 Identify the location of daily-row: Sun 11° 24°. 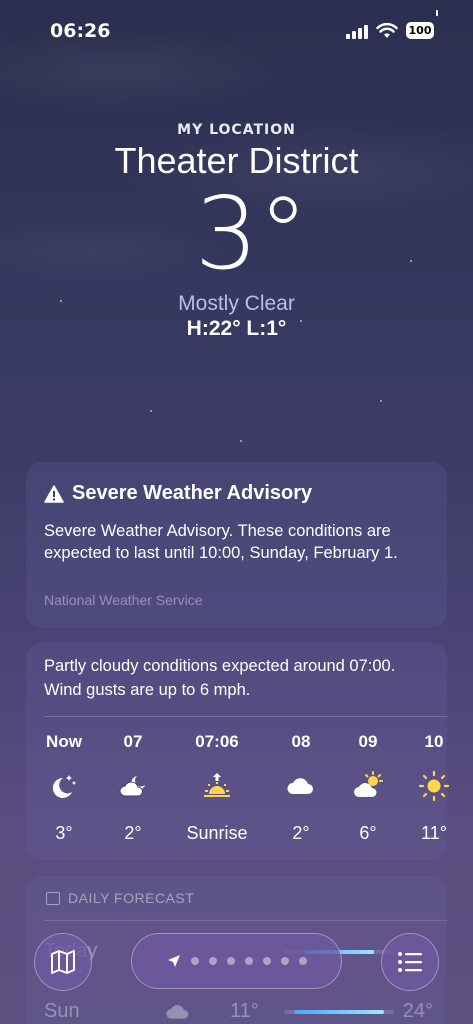
(245, 1009).